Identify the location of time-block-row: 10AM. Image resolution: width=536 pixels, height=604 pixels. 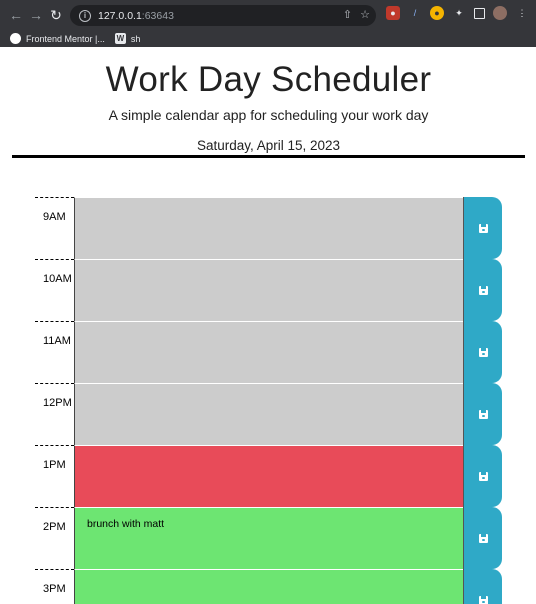
(268, 290).